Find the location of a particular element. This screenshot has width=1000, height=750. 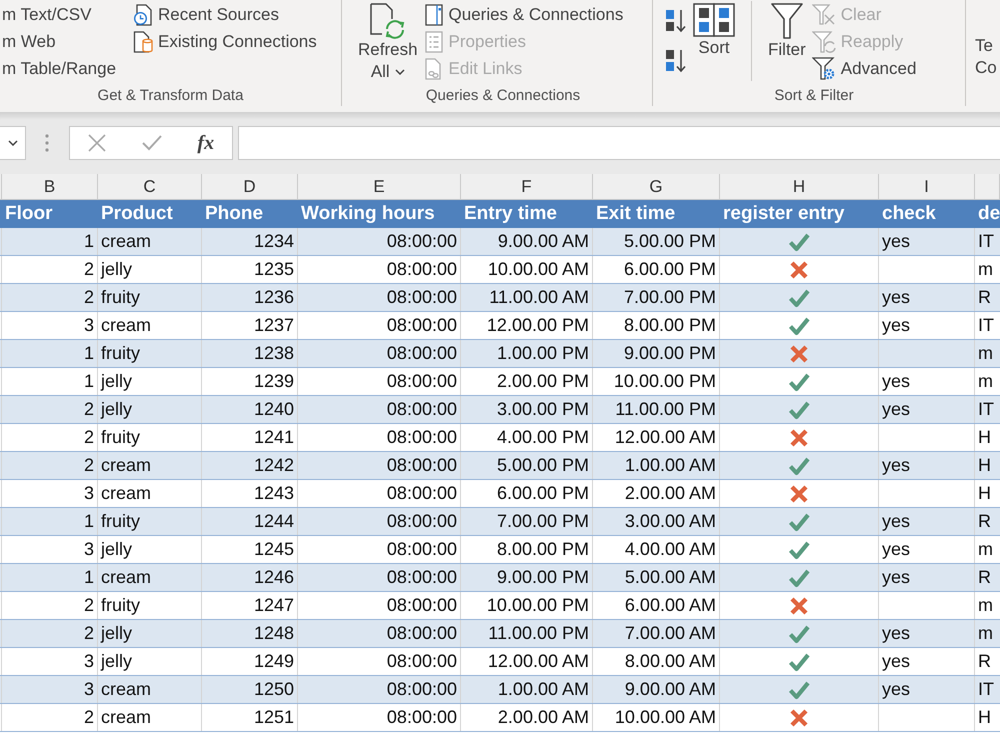

column-letter: C is located at coordinates (150, 186).